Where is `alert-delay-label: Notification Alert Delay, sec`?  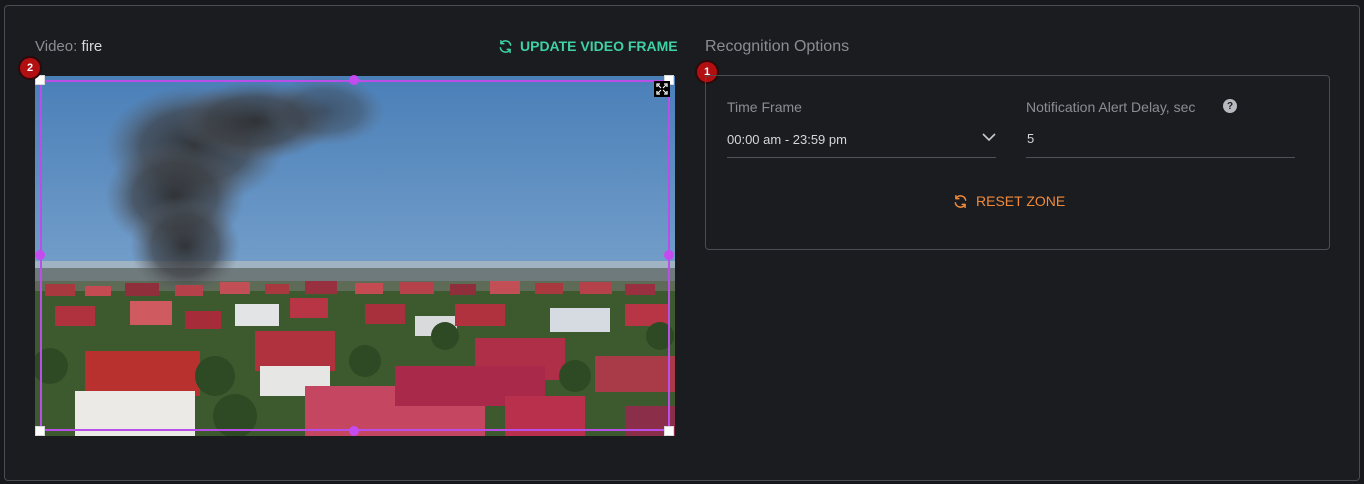 alert-delay-label: Notification Alert Delay, sec is located at coordinates (1111, 107).